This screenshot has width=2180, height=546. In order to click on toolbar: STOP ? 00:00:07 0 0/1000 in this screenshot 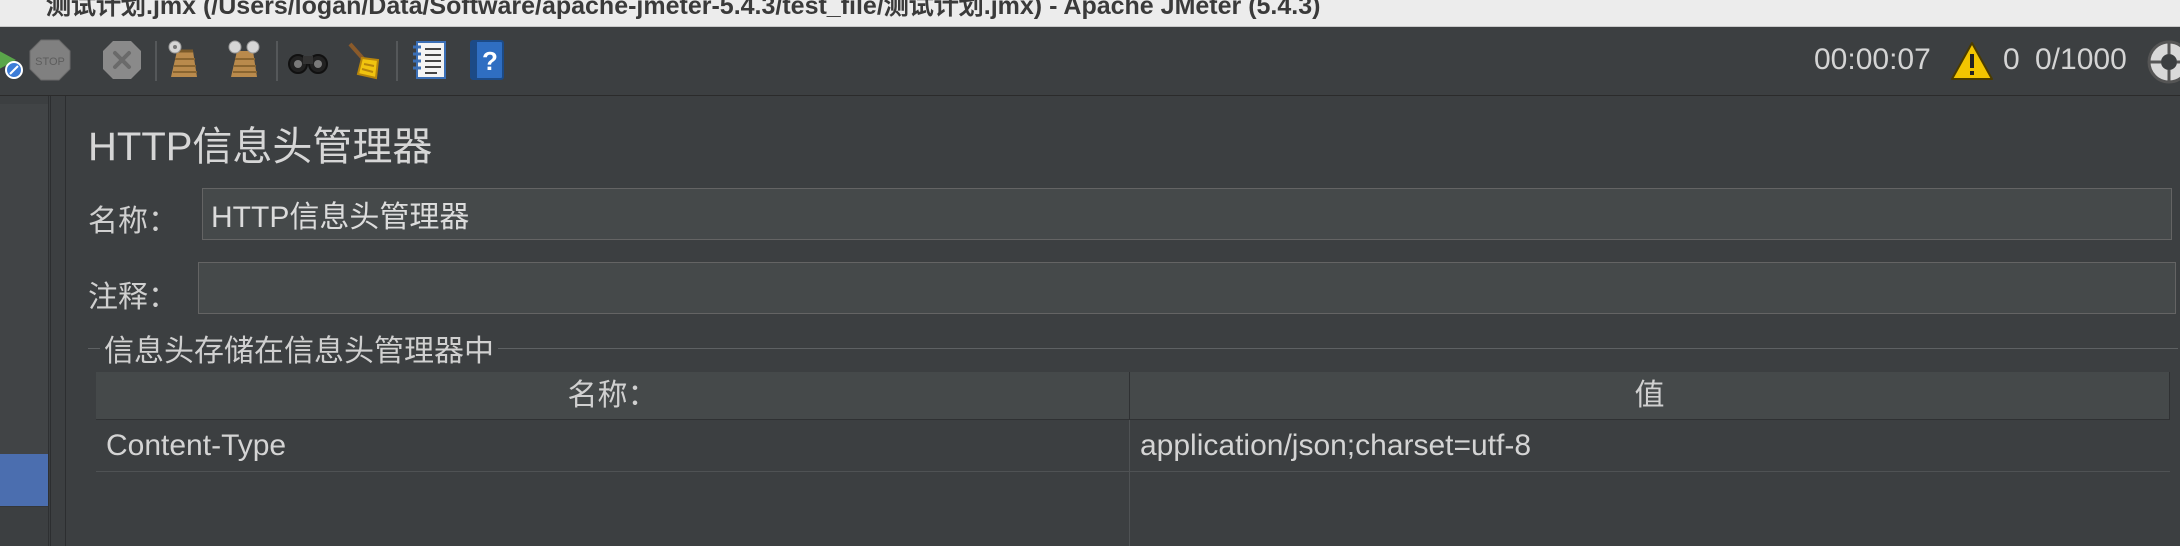, I will do `click(1090, 61)`.